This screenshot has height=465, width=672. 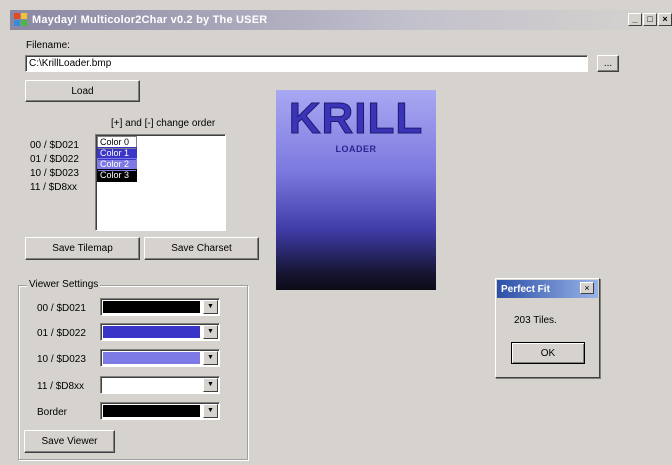 What do you see at coordinates (61, 333) in the screenshot?
I see `viewer-label-01: 01 / $D022` at bounding box center [61, 333].